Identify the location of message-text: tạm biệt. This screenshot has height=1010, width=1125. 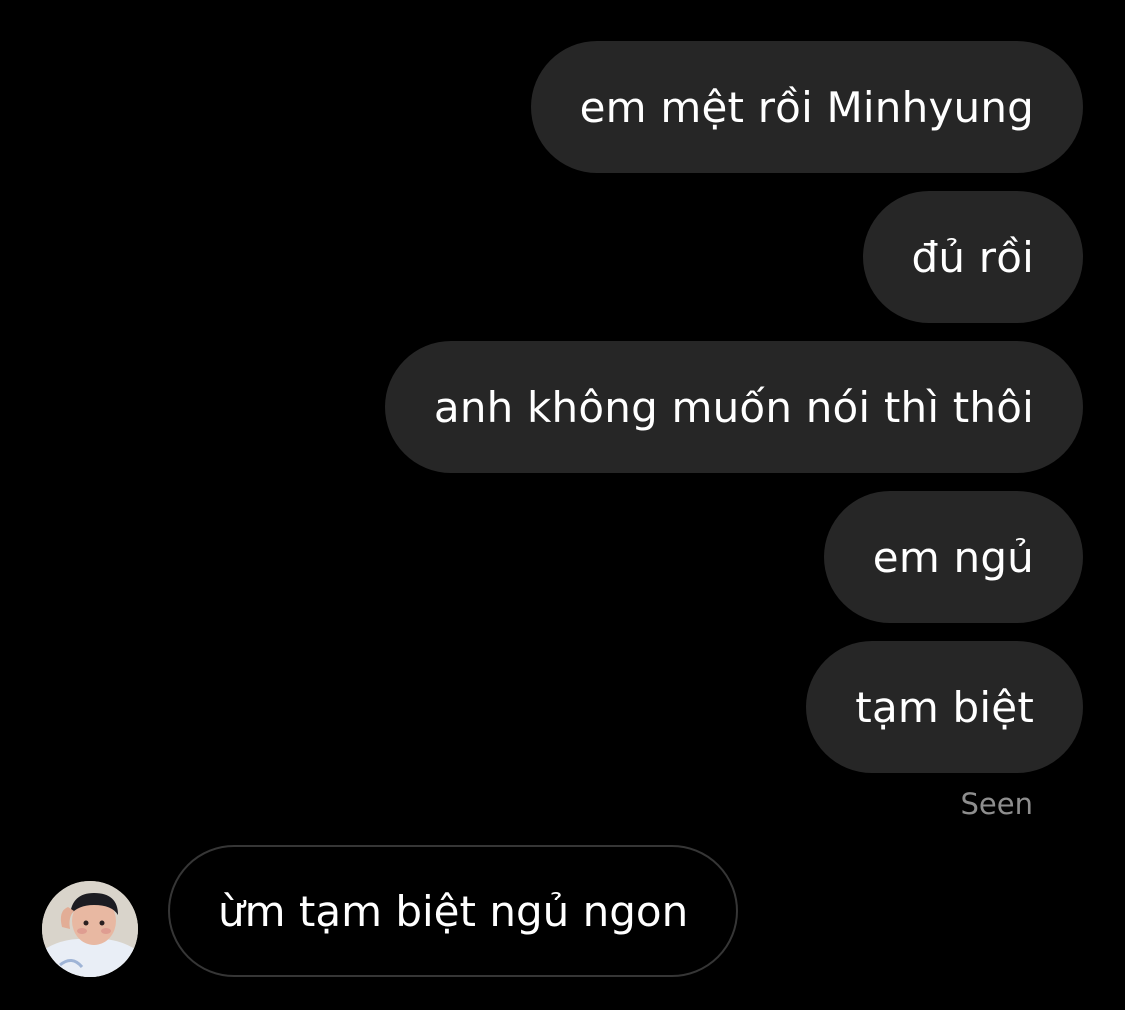
(944, 707).